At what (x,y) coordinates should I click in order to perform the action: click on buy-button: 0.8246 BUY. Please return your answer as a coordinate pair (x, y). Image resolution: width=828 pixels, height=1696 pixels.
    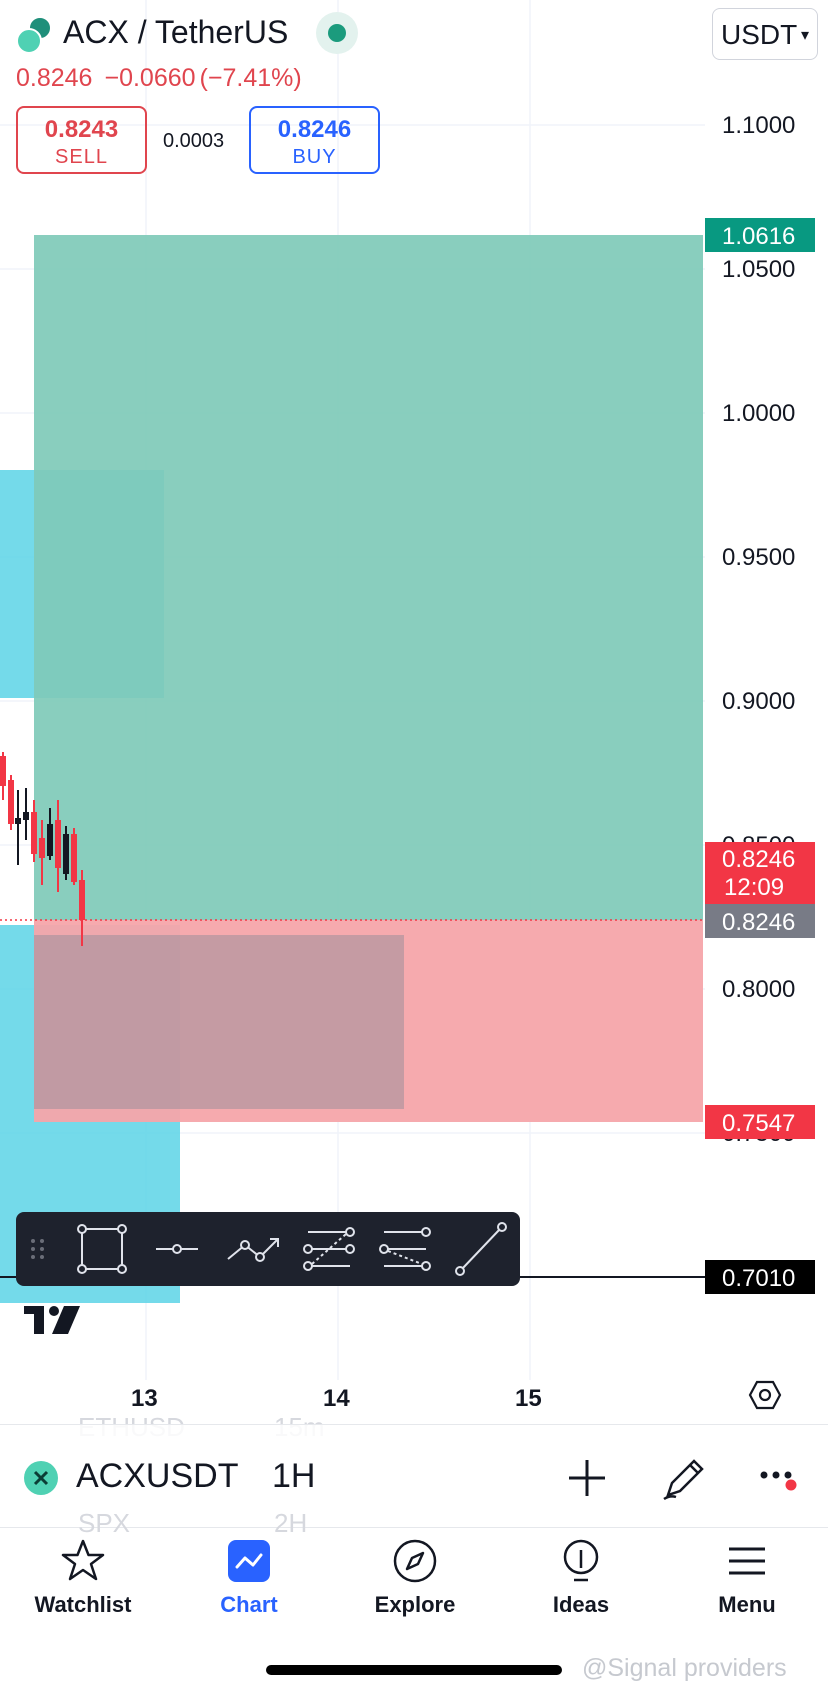
    Looking at the image, I should click on (314, 140).